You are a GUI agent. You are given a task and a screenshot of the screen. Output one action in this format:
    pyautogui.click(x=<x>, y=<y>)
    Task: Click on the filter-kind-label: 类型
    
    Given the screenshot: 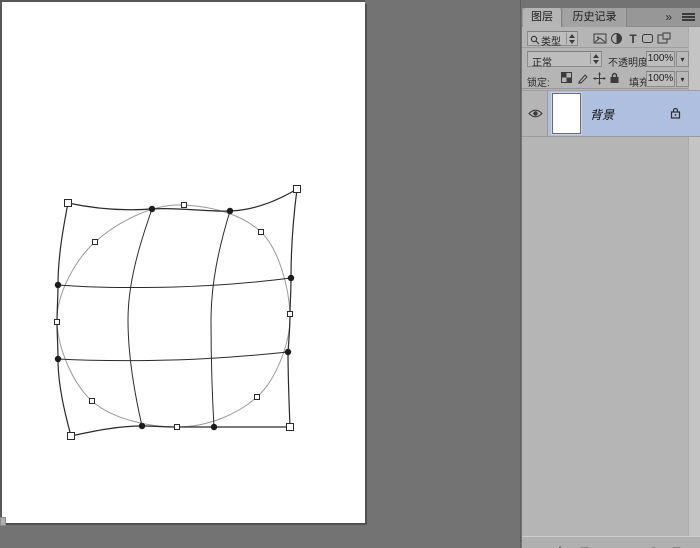 What is the action you would take?
    pyautogui.click(x=551, y=42)
    